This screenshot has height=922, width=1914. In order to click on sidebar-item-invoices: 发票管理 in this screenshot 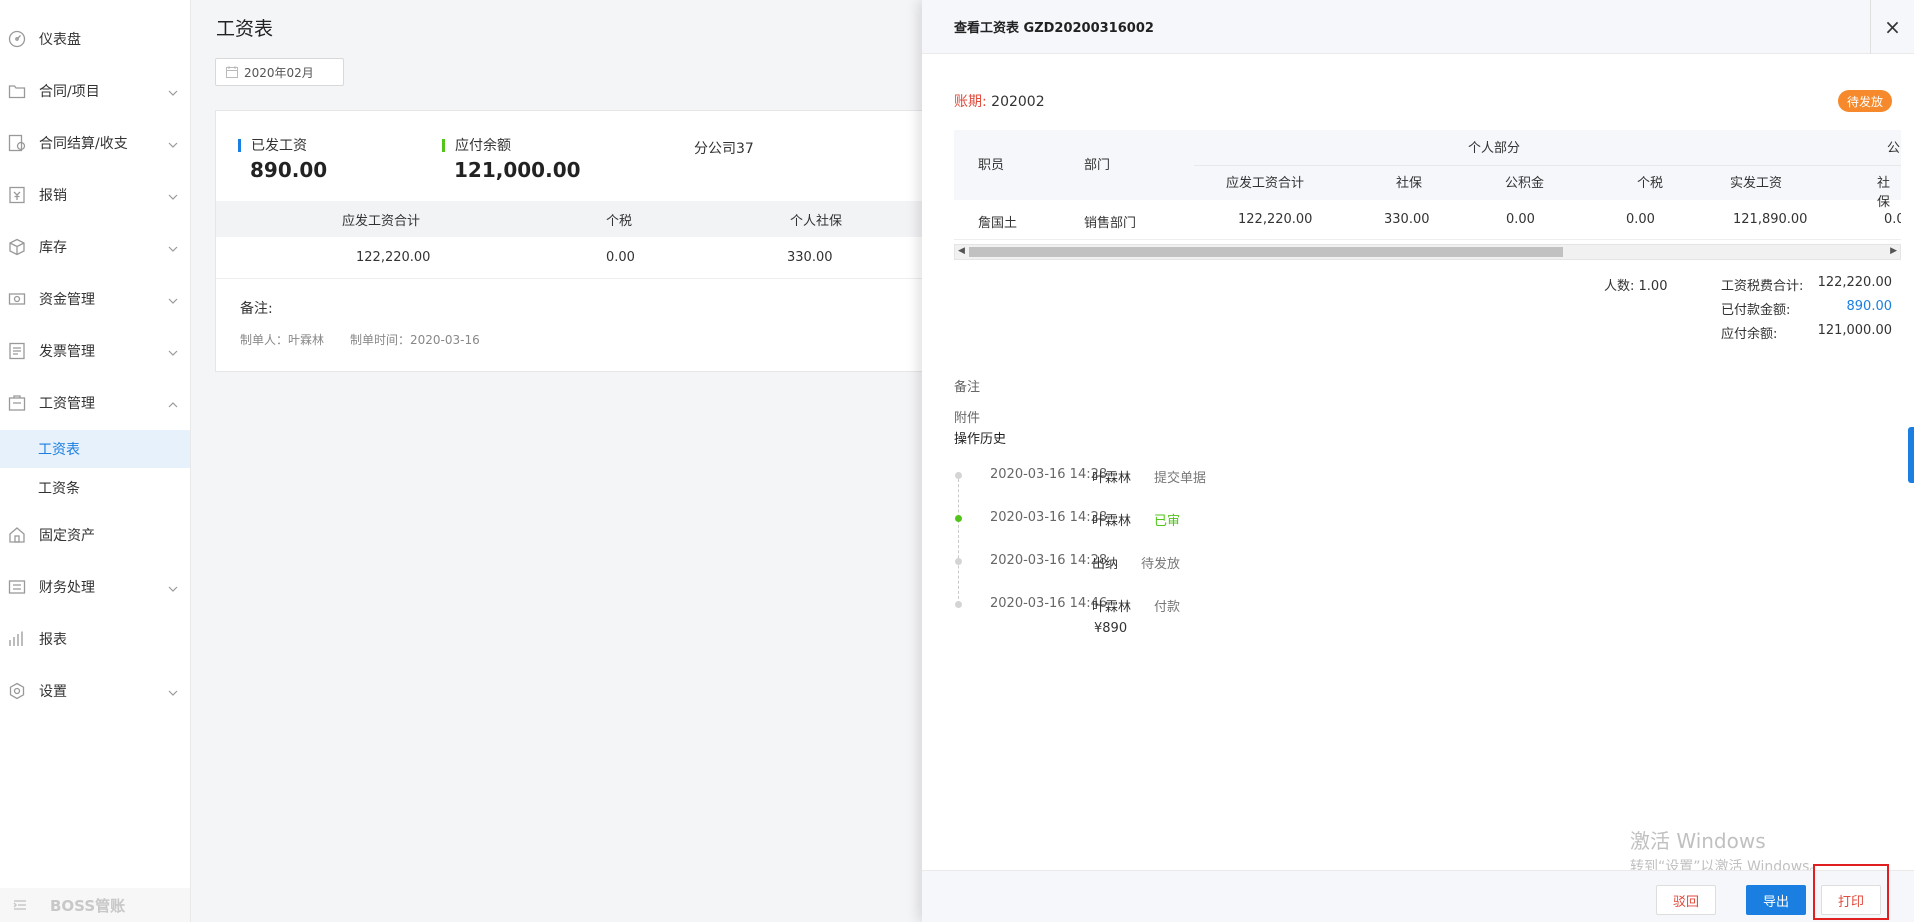, I will do `click(95, 351)`.